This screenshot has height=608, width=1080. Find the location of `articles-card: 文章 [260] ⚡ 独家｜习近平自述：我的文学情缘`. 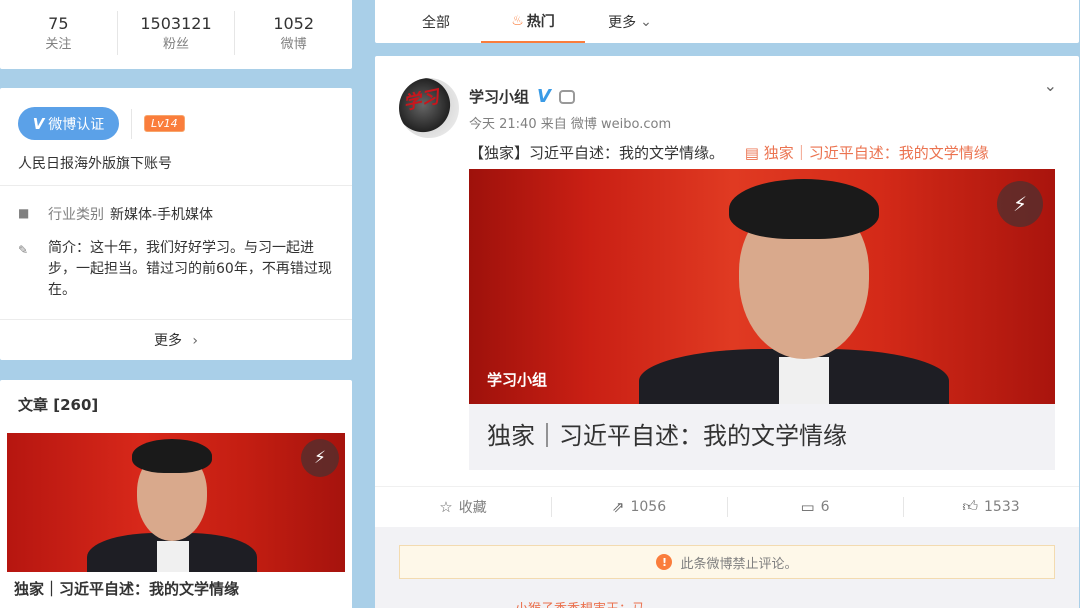

articles-card: 文章 [260] ⚡ 独家｜习近平自述：我的文学情缘 is located at coordinates (176, 494).